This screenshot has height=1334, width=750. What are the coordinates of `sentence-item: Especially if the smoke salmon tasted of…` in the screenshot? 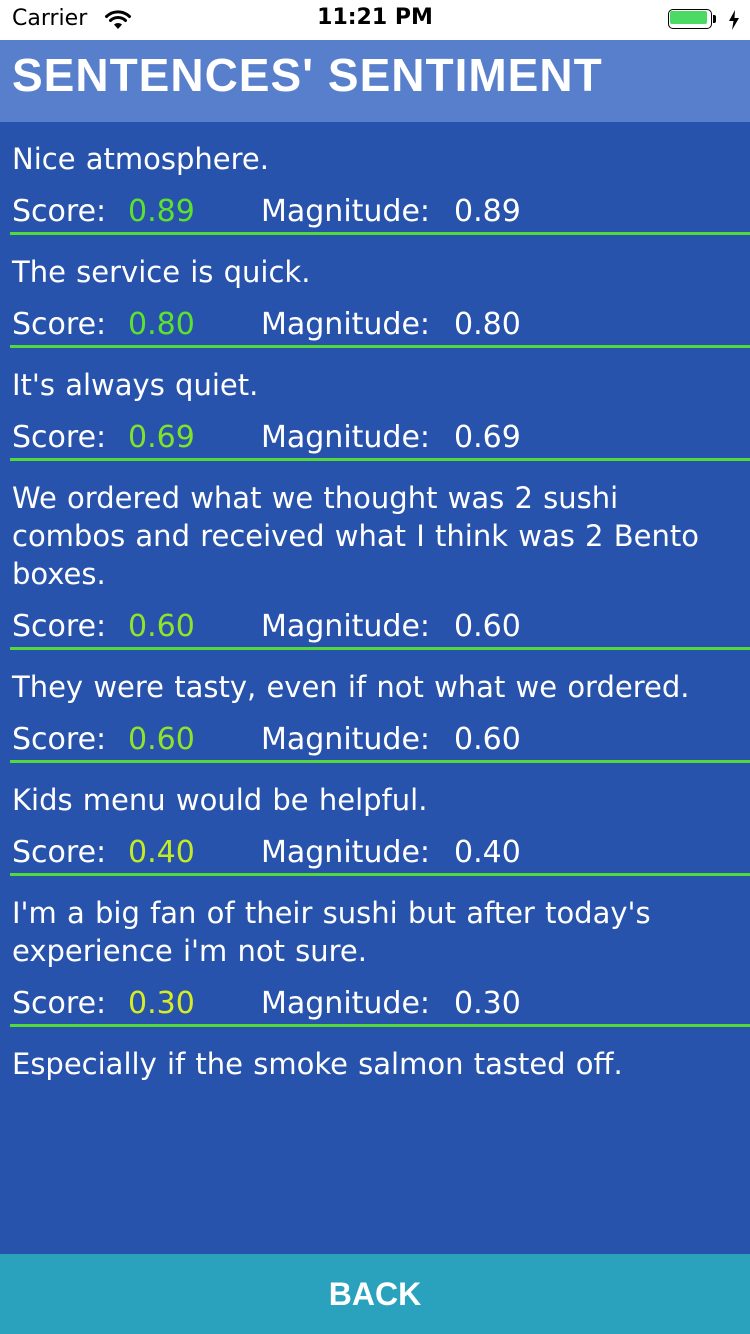 It's located at (375, 1055).